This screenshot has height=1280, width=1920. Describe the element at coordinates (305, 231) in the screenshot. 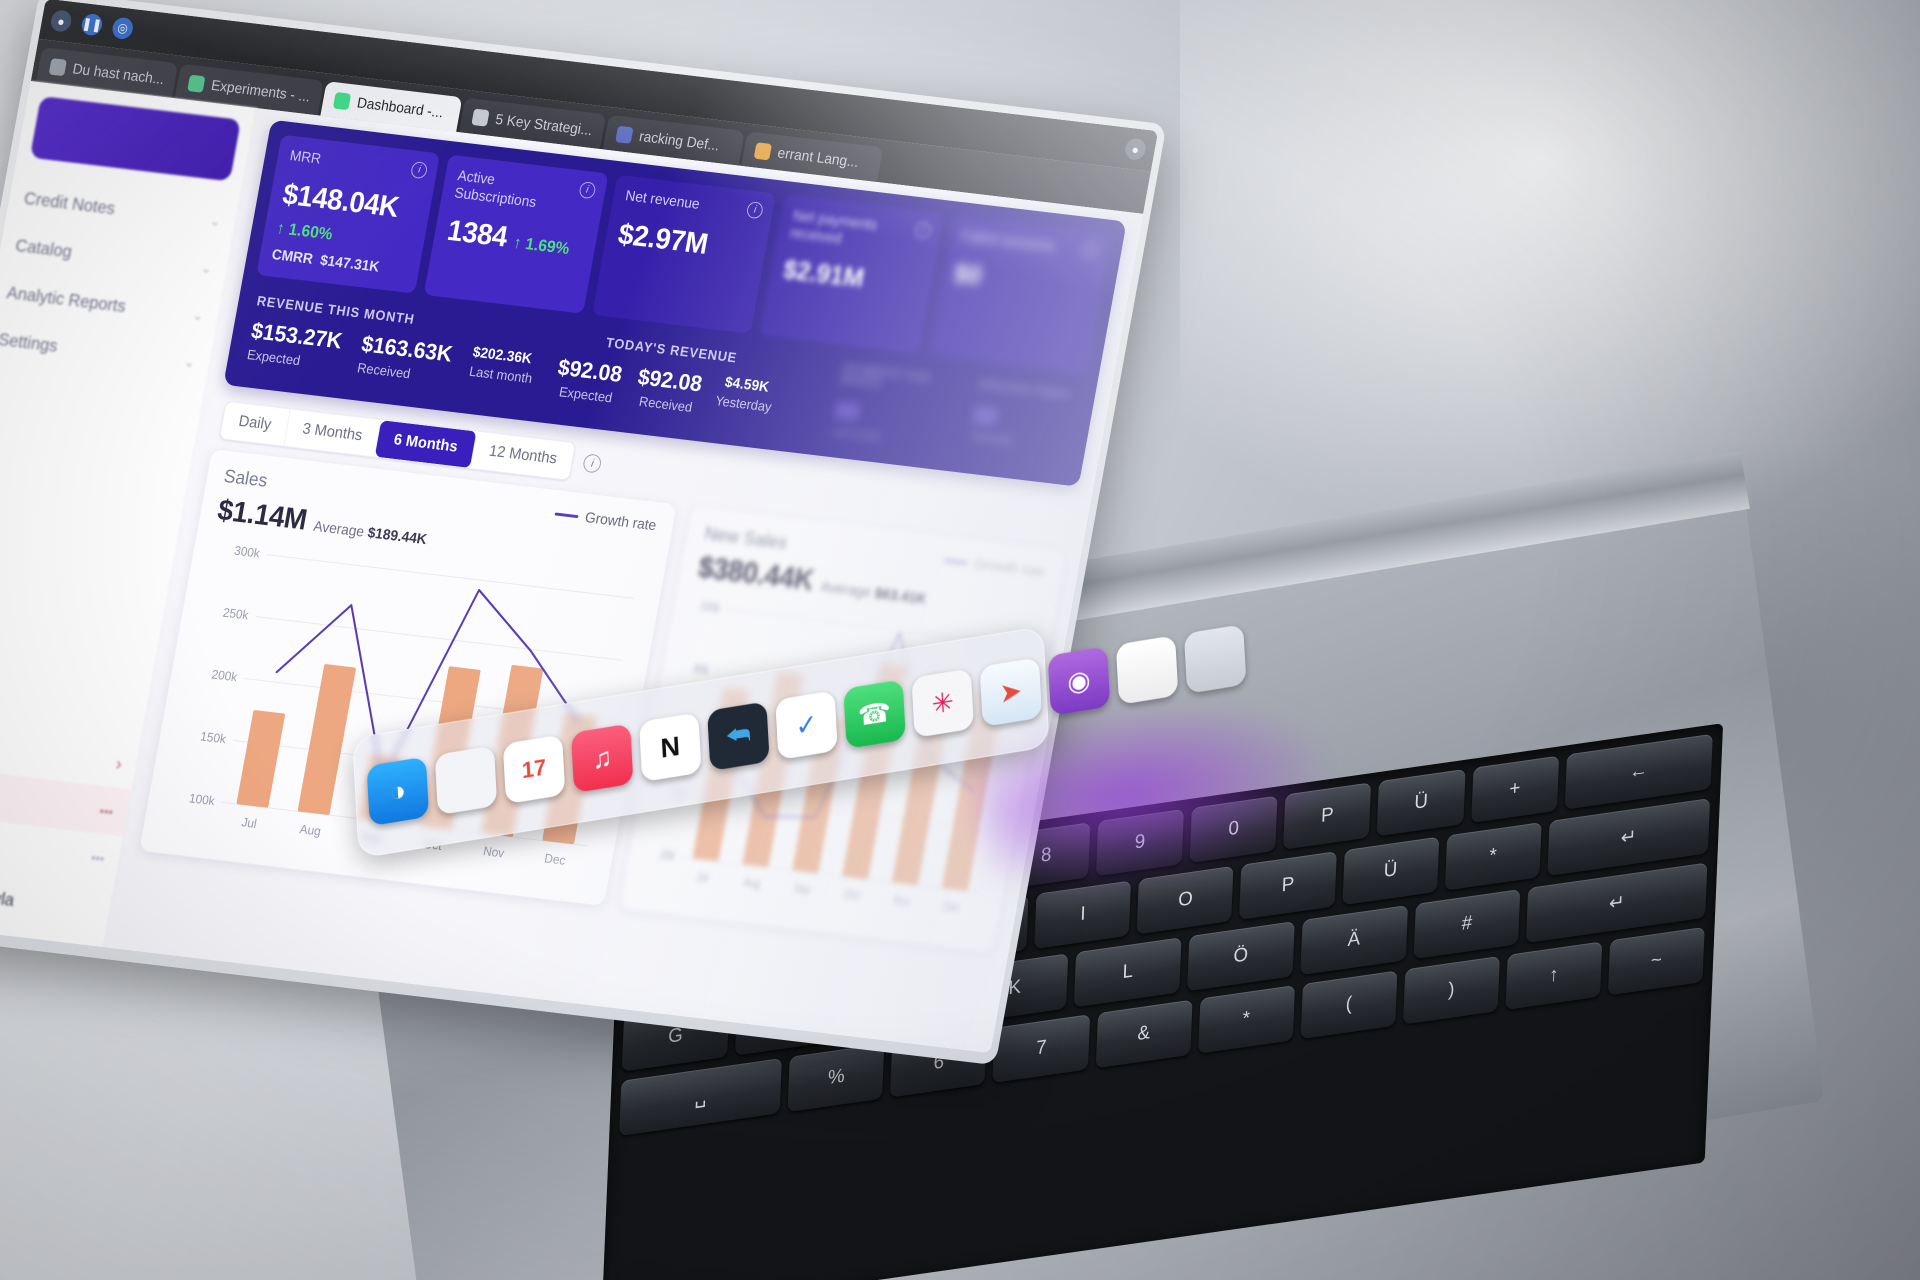

I see `kpi-delta: ↑ 1.60%` at that location.